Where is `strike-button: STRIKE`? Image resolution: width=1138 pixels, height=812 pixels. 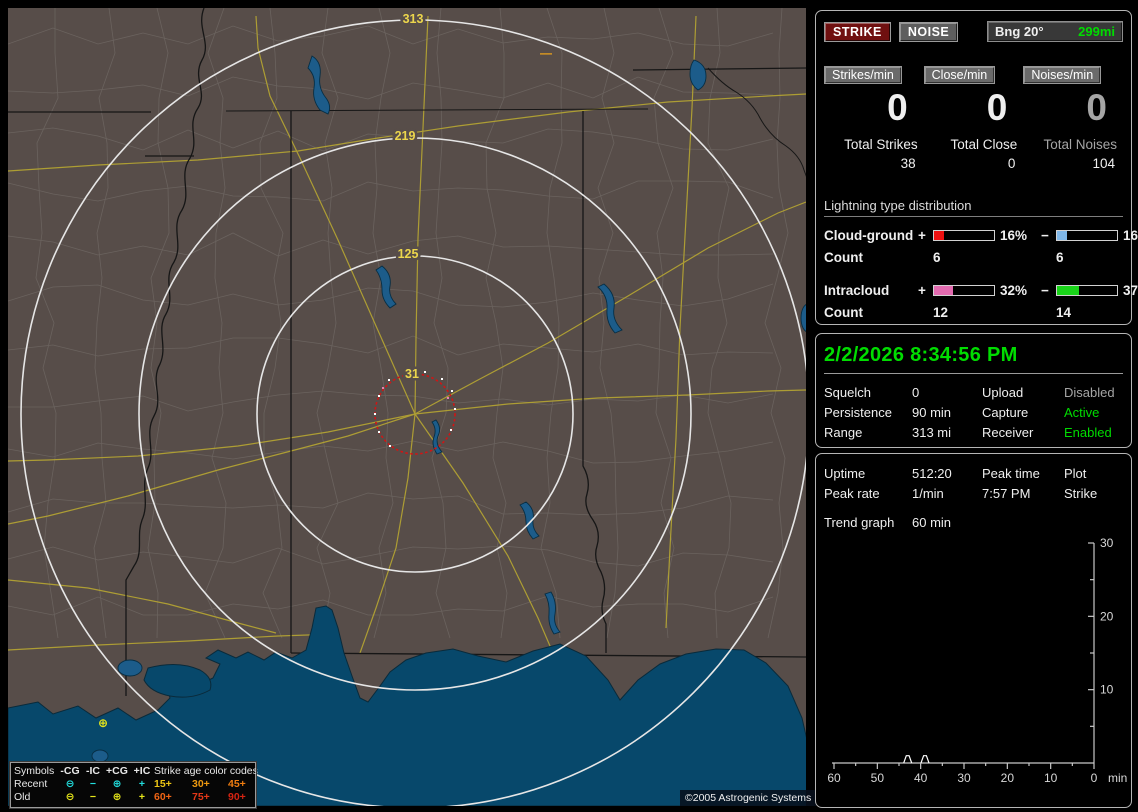 strike-button: STRIKE is located at coordinates (857, 31).